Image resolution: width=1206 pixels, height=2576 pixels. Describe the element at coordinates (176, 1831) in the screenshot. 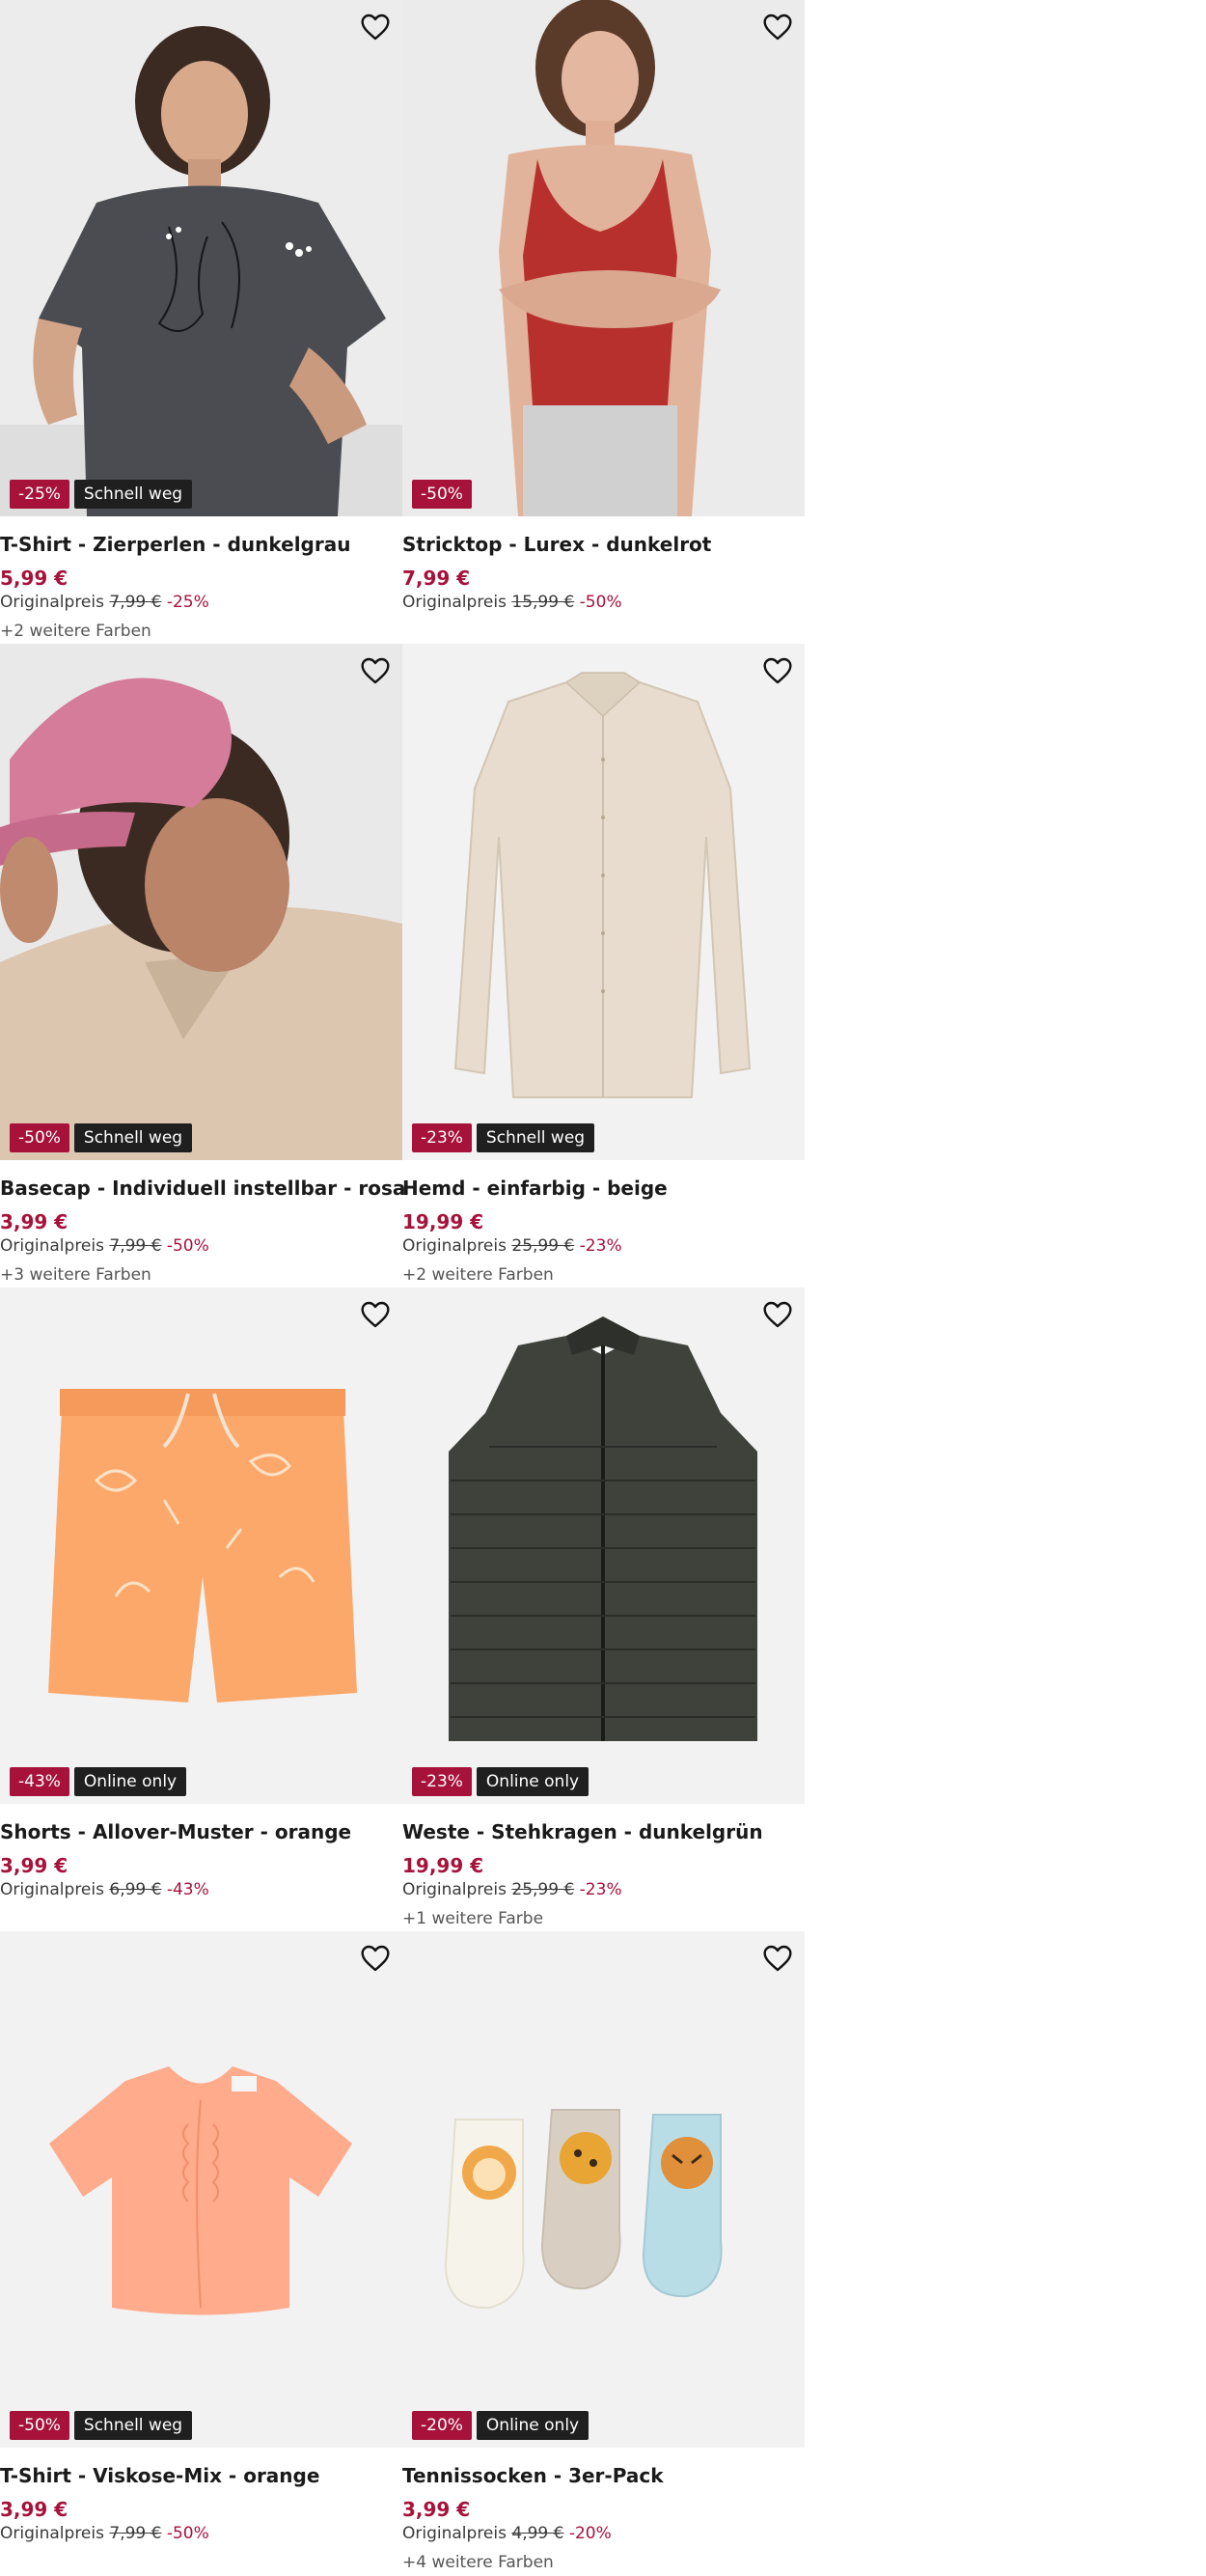

I see `product-title: Shorts - Allover-Muster - orange` at that location.